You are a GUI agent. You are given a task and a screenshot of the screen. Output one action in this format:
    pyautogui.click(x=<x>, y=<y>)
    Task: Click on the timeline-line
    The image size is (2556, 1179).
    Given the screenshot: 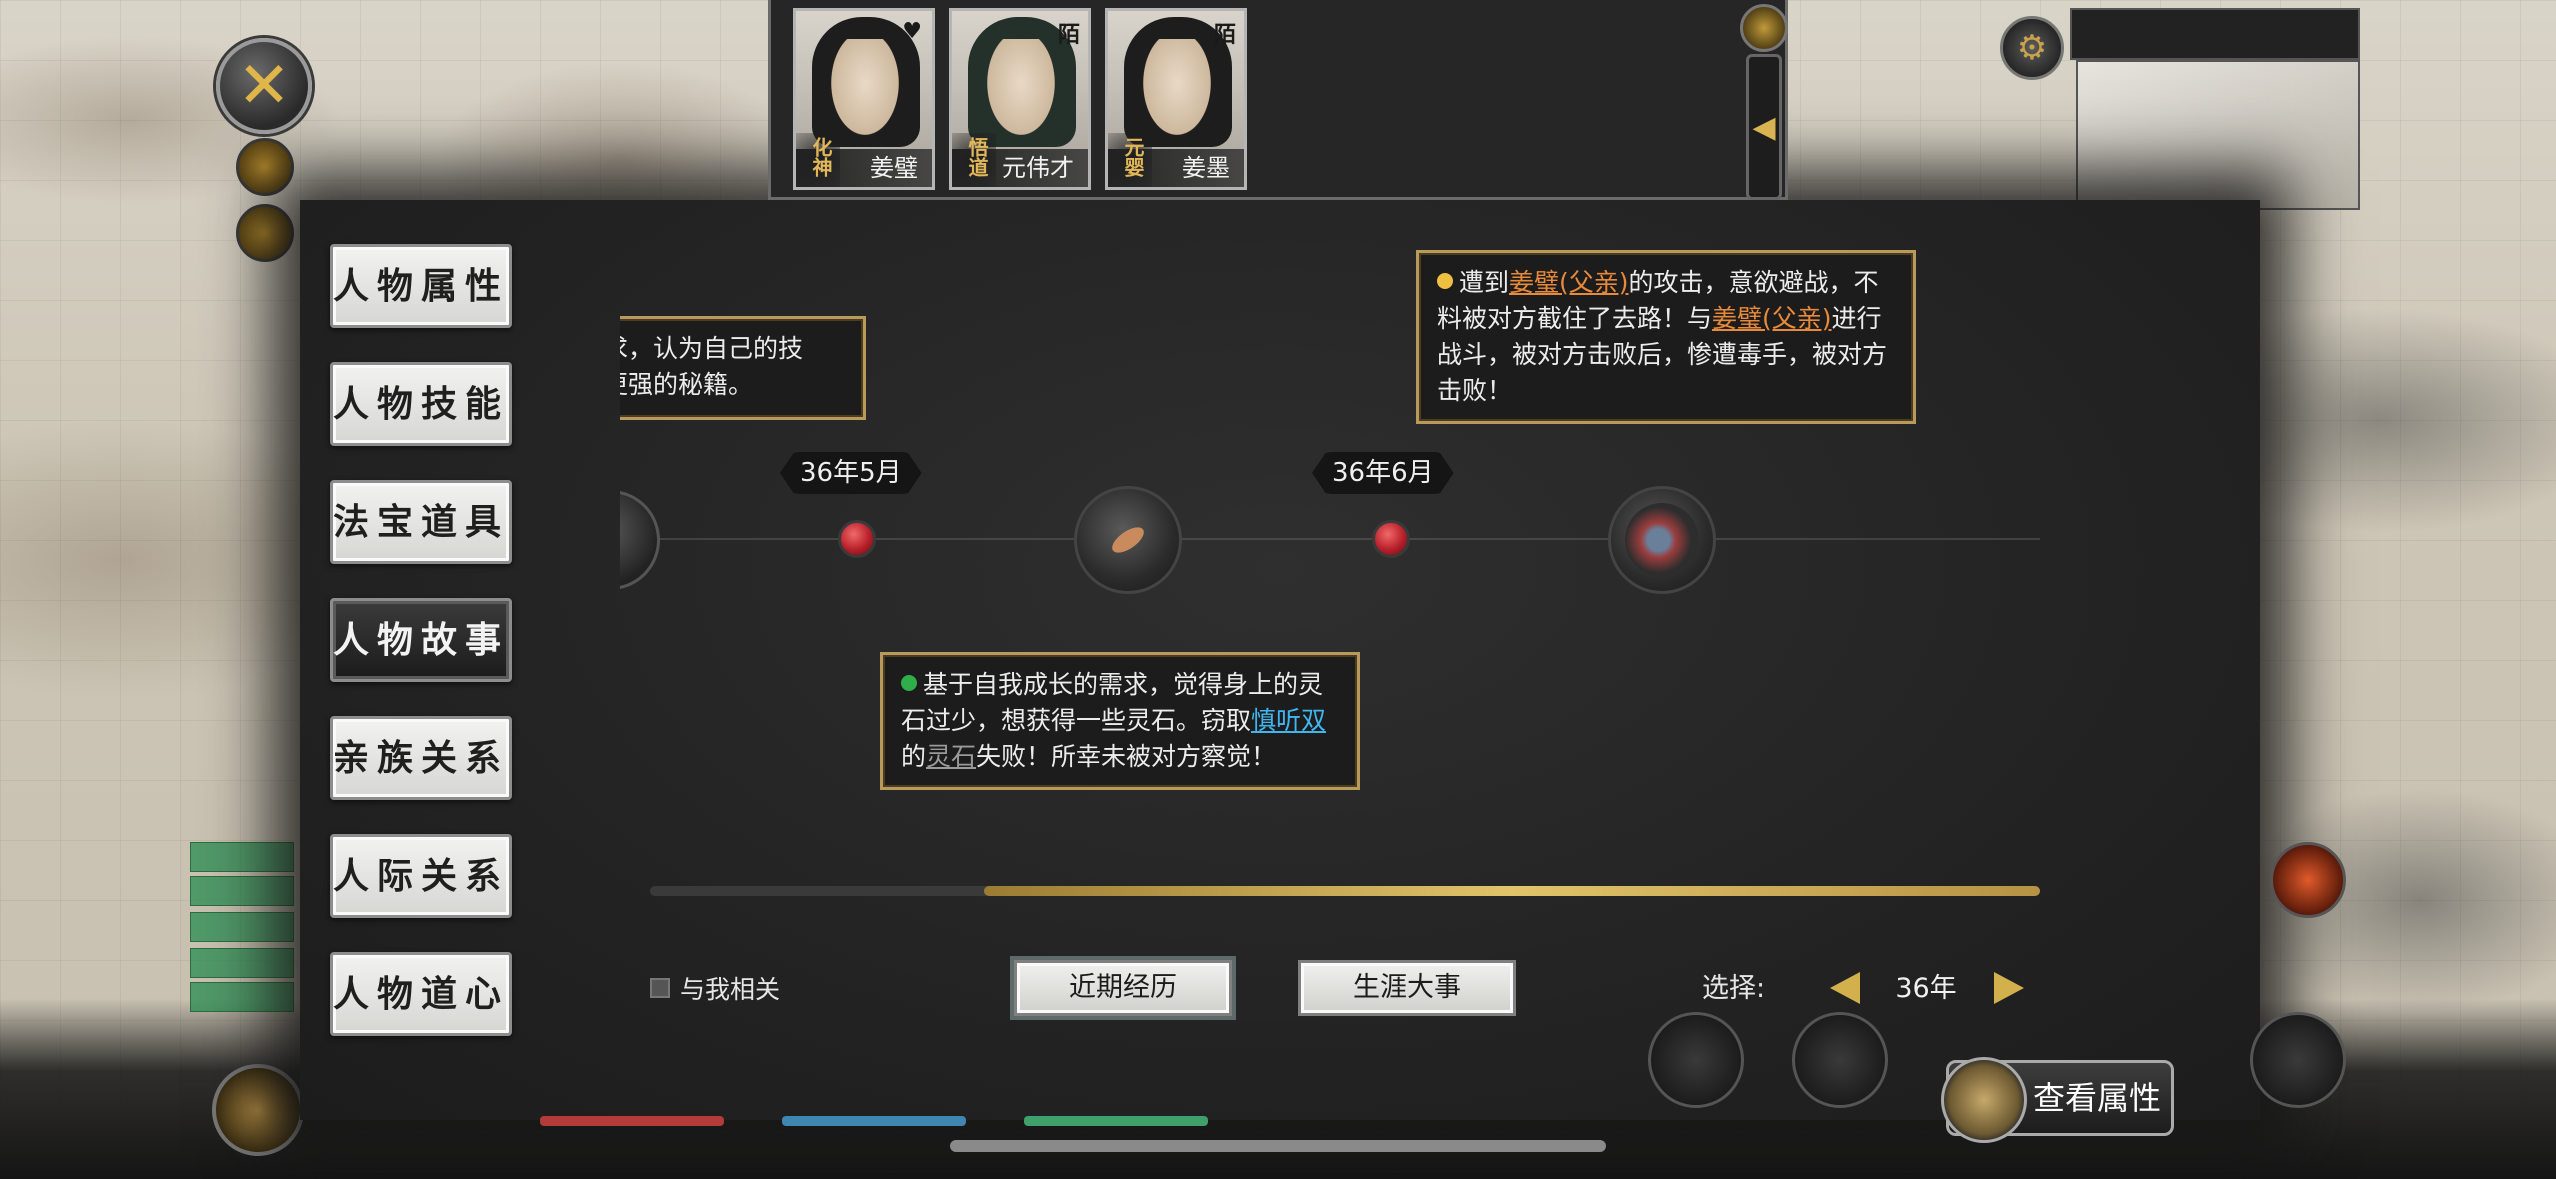 What is the action you would take?
    pyautogui.click(x=1330, y=539)
    